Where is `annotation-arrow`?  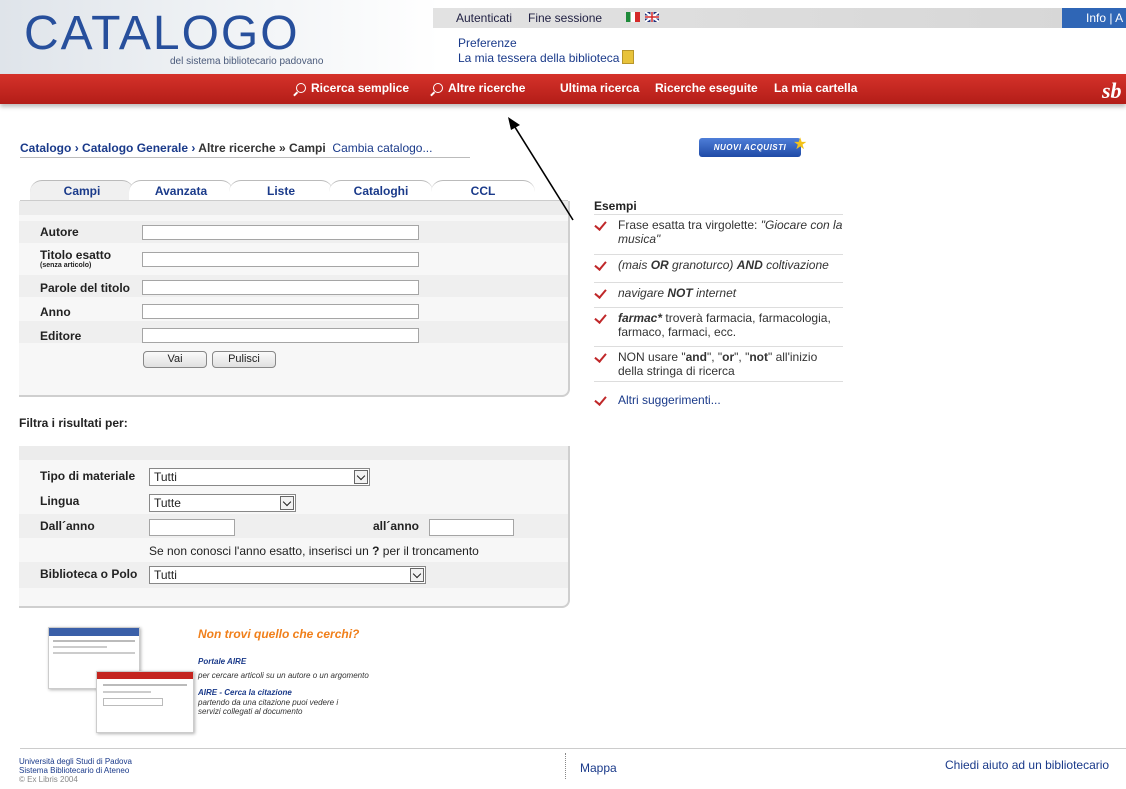
annotation-arrow is located at coordinates (541, 169).